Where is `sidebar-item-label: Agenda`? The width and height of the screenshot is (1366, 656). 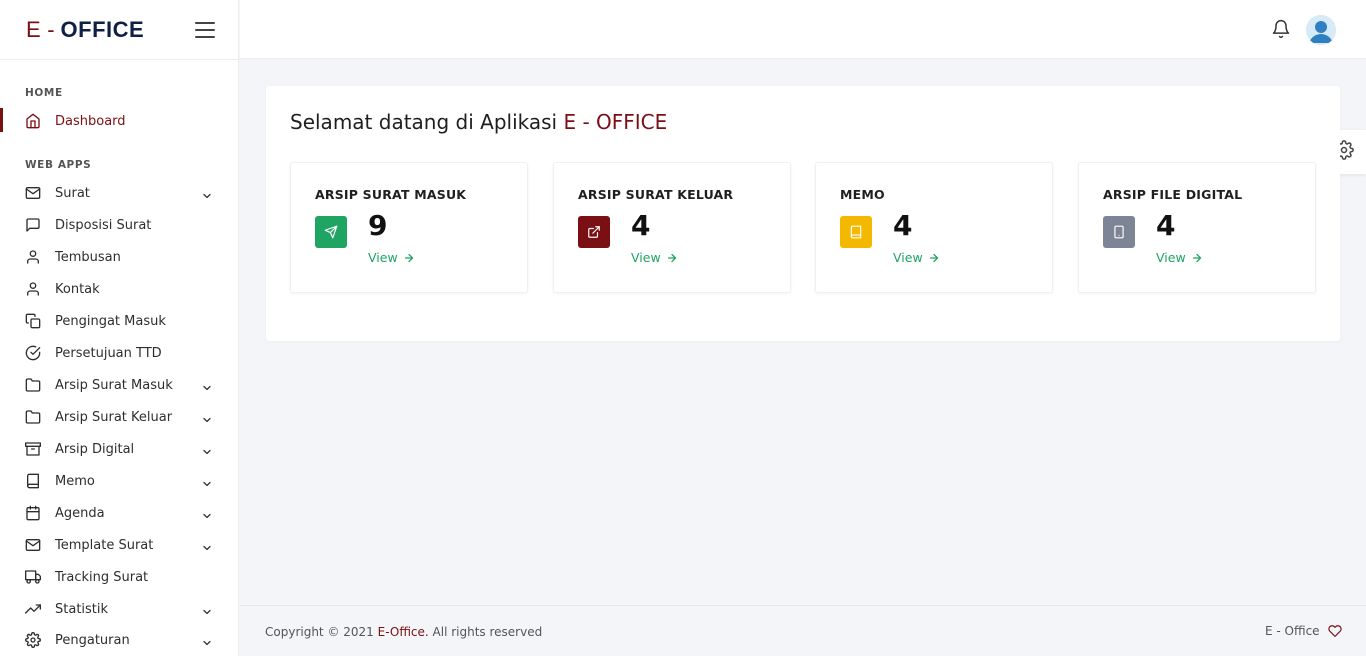
sidebar-item-label: Agenda is located at coordinates (80, 513).